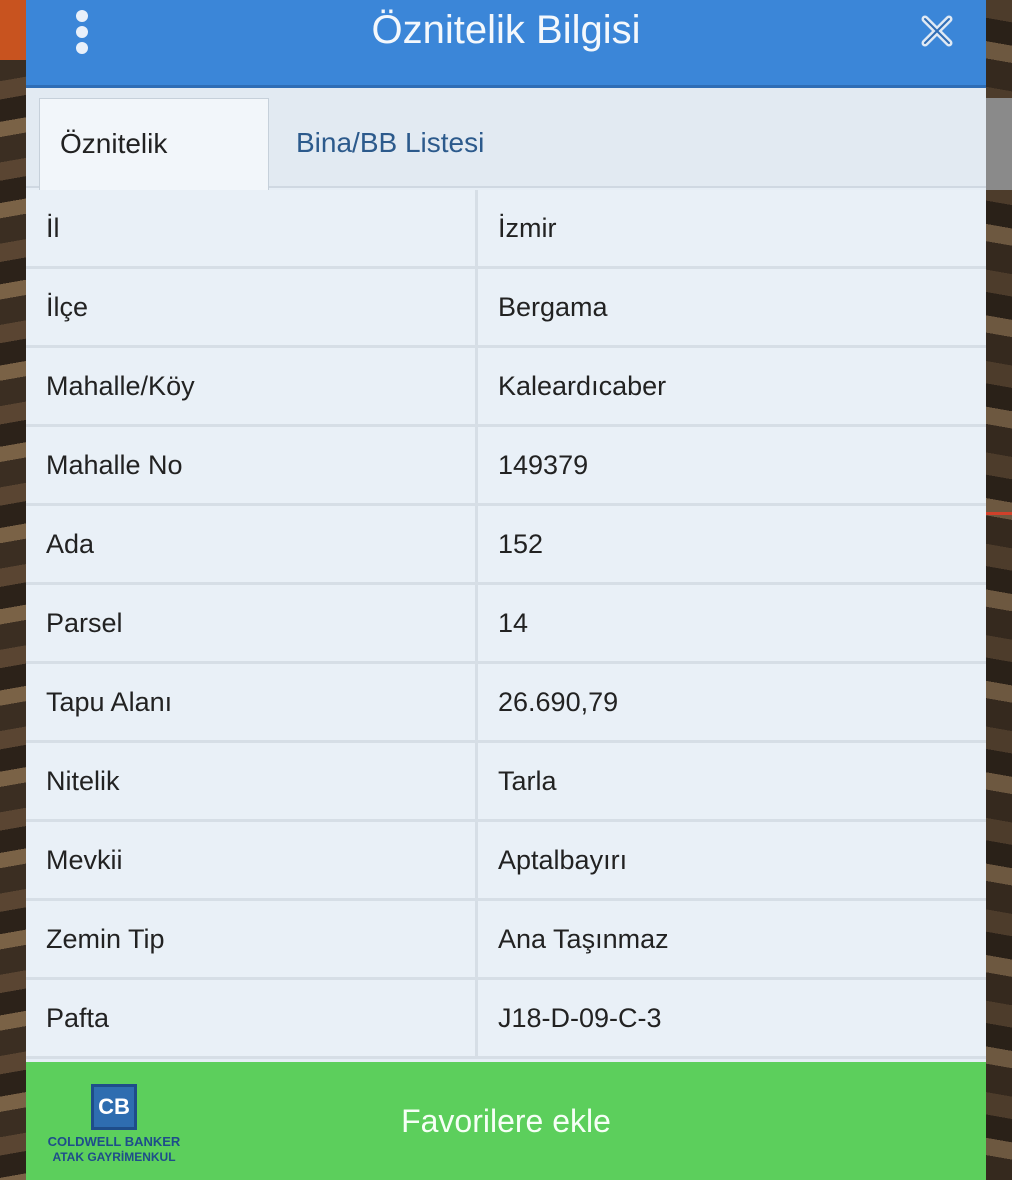 The width and height of the screenshot is (1012, 1180). What do you see at coordinates (390, 143) in the screenshot?
I see `tab-building-list: Bina/BB Listesi` at bounding box center [390, 143].